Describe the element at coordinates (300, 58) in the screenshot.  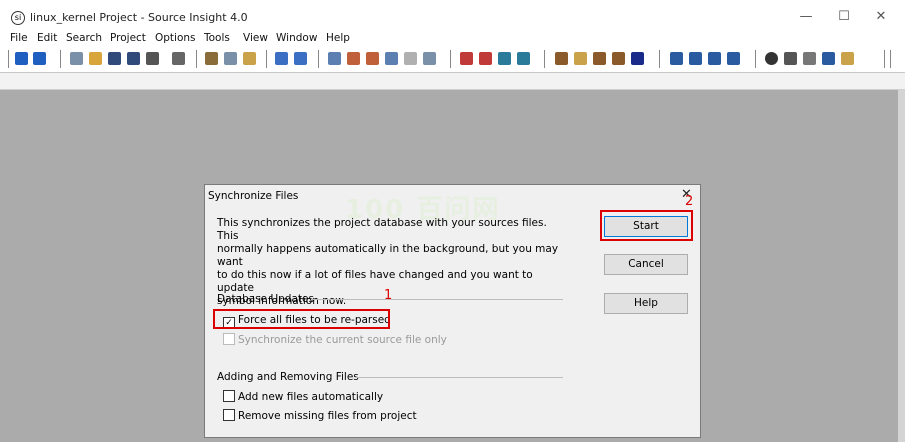
I see `redo-icon` at that location.